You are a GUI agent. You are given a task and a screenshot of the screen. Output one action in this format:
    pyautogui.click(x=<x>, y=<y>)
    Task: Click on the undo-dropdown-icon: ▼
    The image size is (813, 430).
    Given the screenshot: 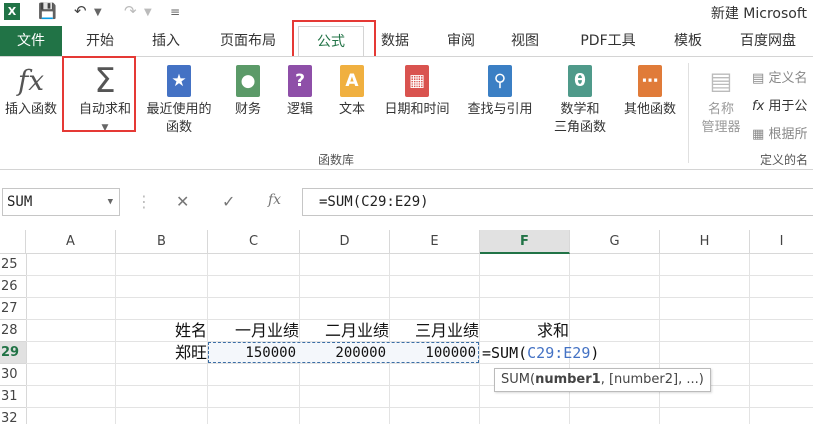 What is the action you would take?
    pyautogui.click(x=98, y=12)
    